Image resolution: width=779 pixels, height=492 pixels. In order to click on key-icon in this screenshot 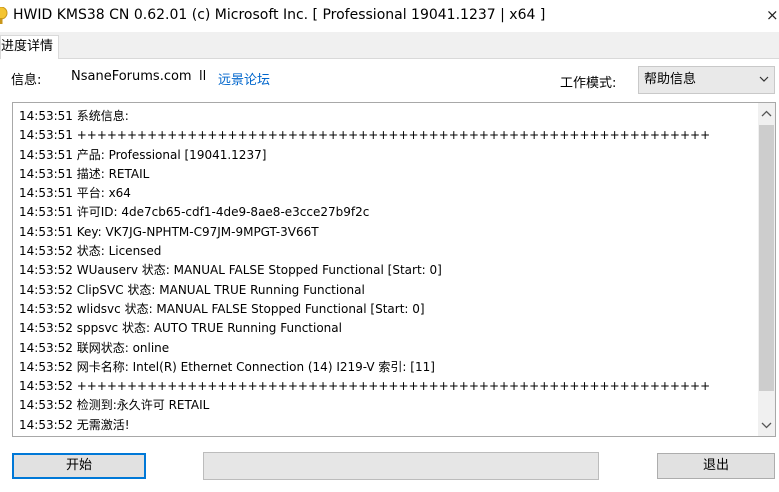, I will do `click(4, 15)`.